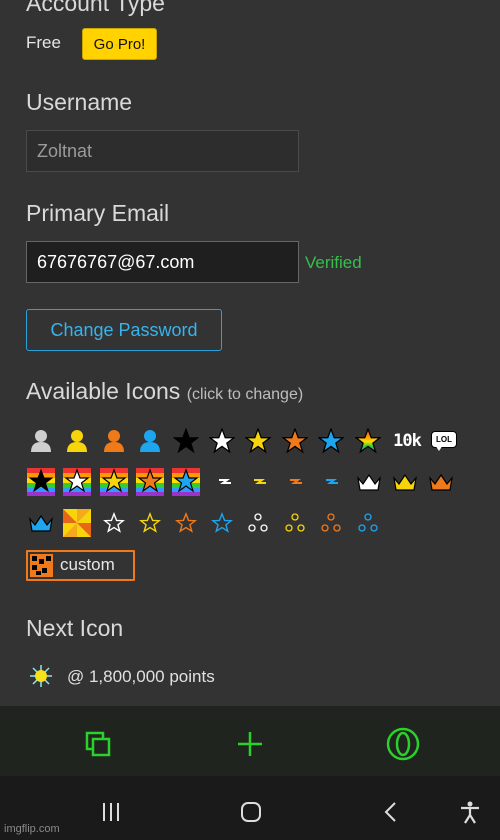  What do you see at coordinates (368, 441) in the screenshot?
I see `rainbow-star-icon` at bounding box center [368, 441].